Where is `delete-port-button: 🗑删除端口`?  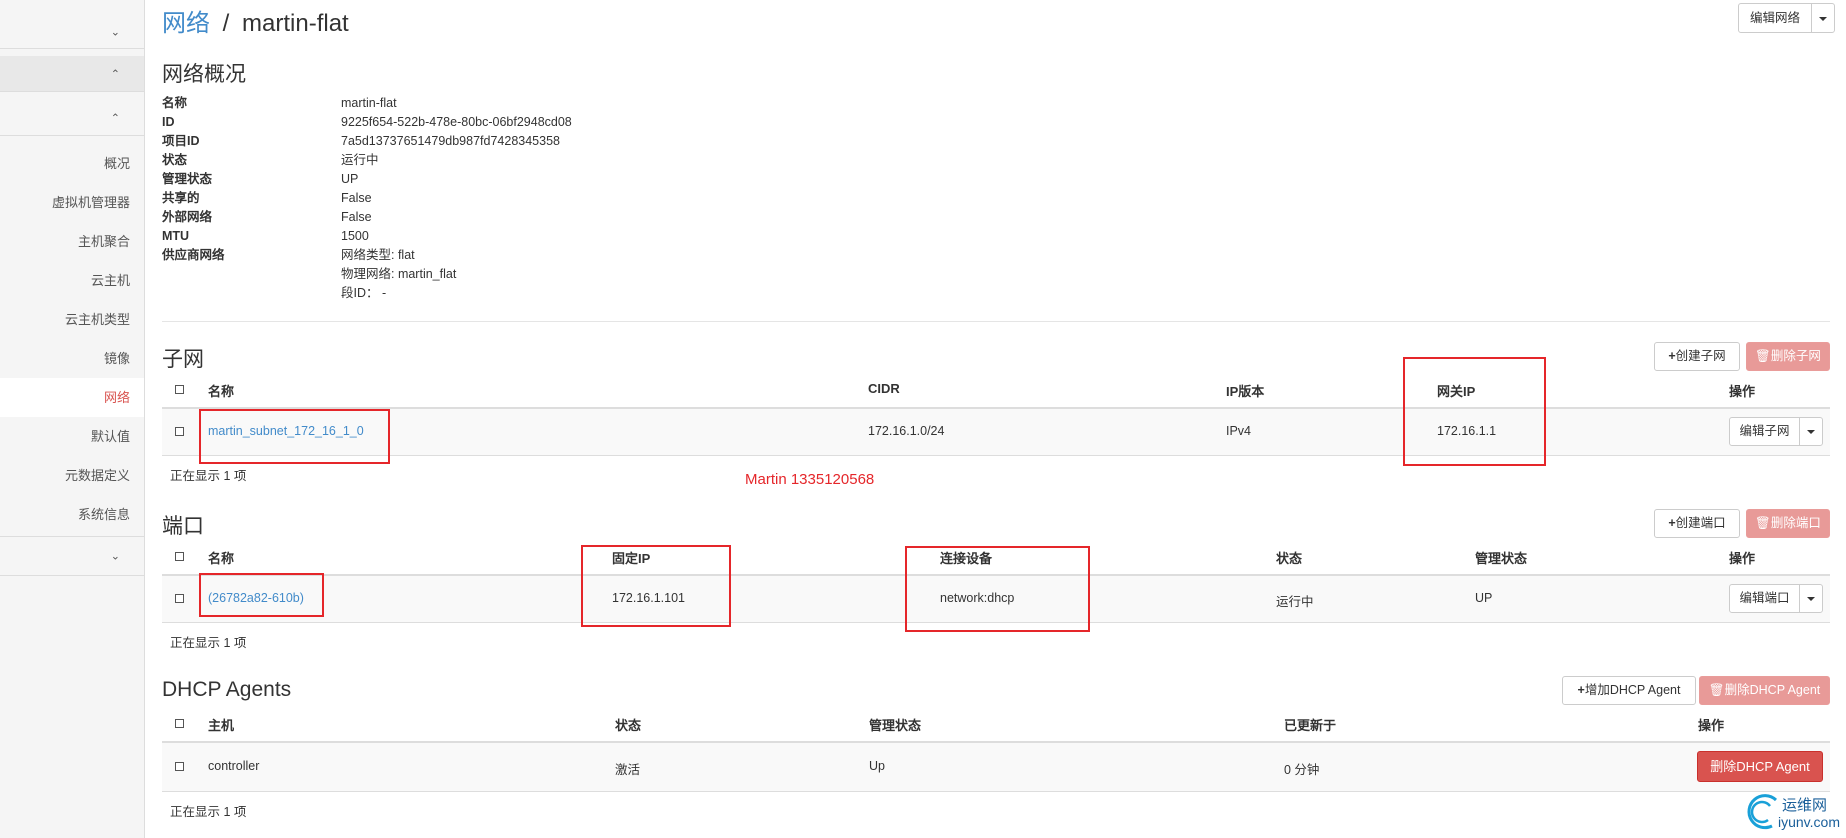
delete-port-button: 🗑删除端口 is located at coordinates (1788, 523).